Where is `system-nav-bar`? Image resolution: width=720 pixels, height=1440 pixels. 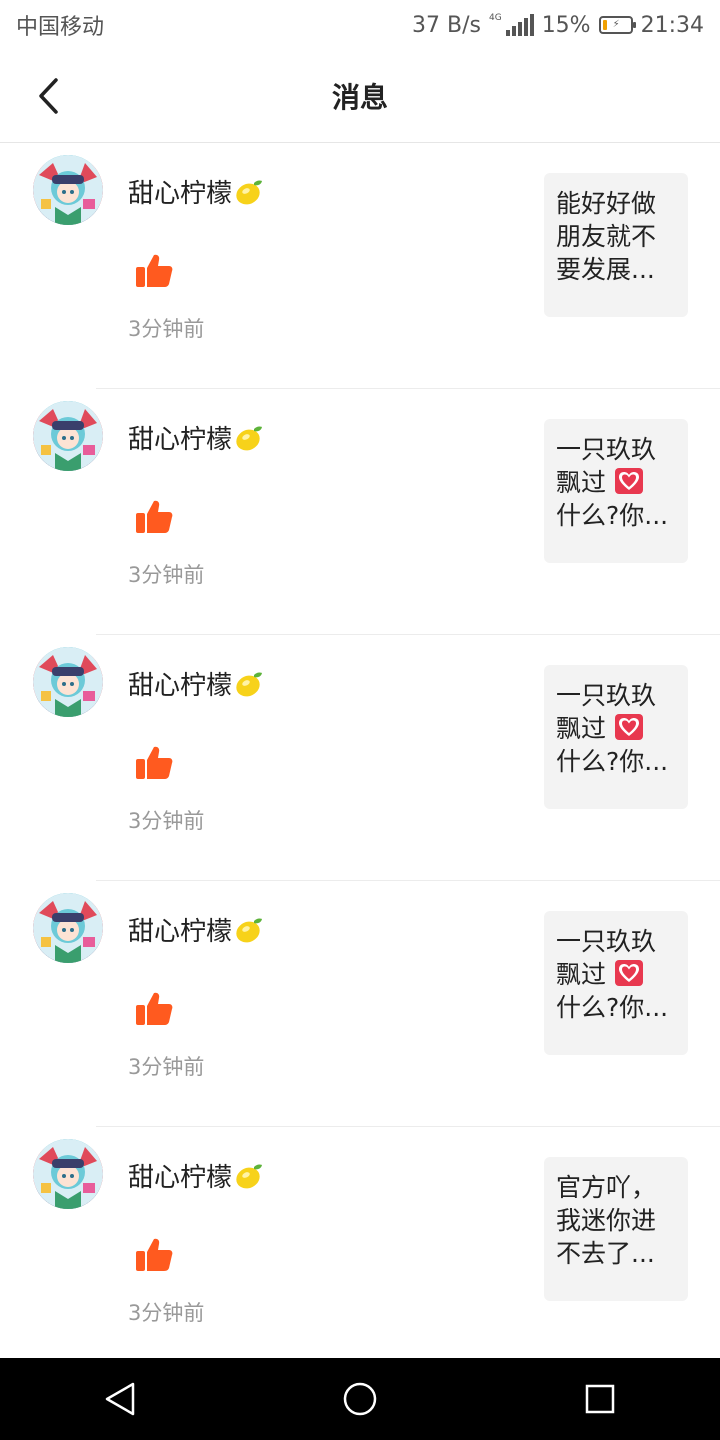 system-nav-bar is located at coordinates (360, 1399).